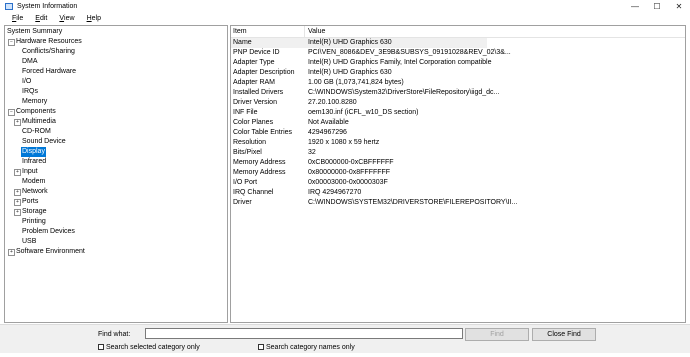  Describe the element at coordinates (304, 333) in the screenshot. I see `find-what-input` at that location.